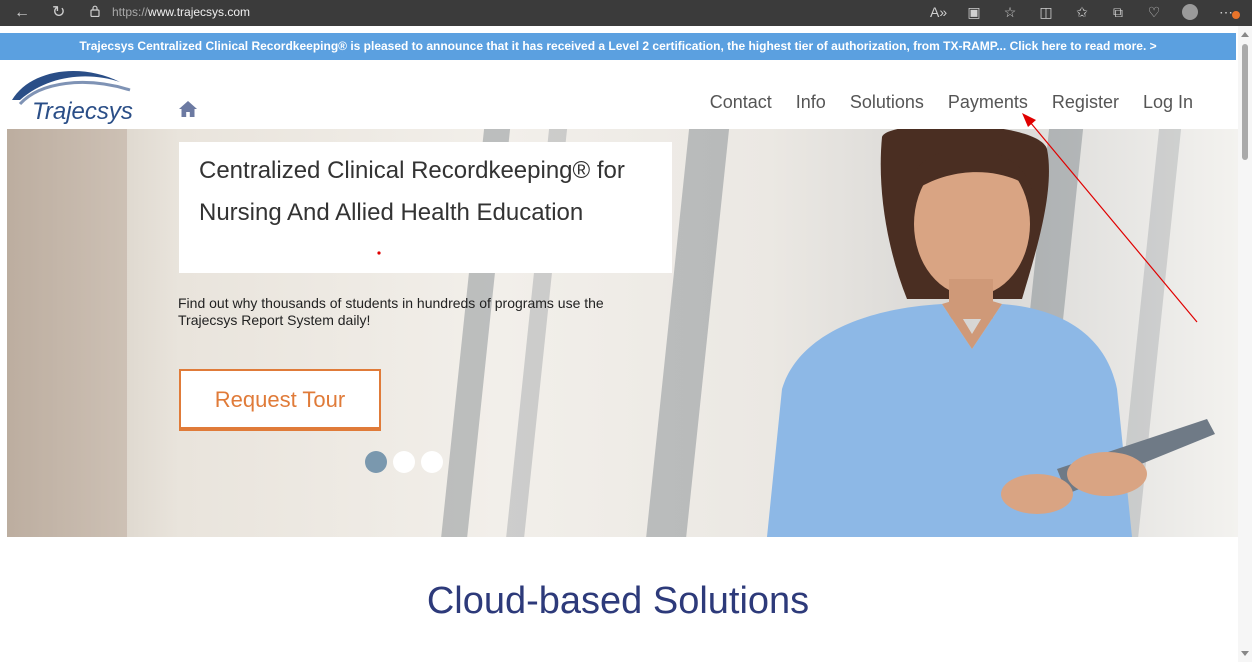  Describe the element at coordinates (938, 12) in the screenshot. I see `read-aloud-icon: A»` at that location.